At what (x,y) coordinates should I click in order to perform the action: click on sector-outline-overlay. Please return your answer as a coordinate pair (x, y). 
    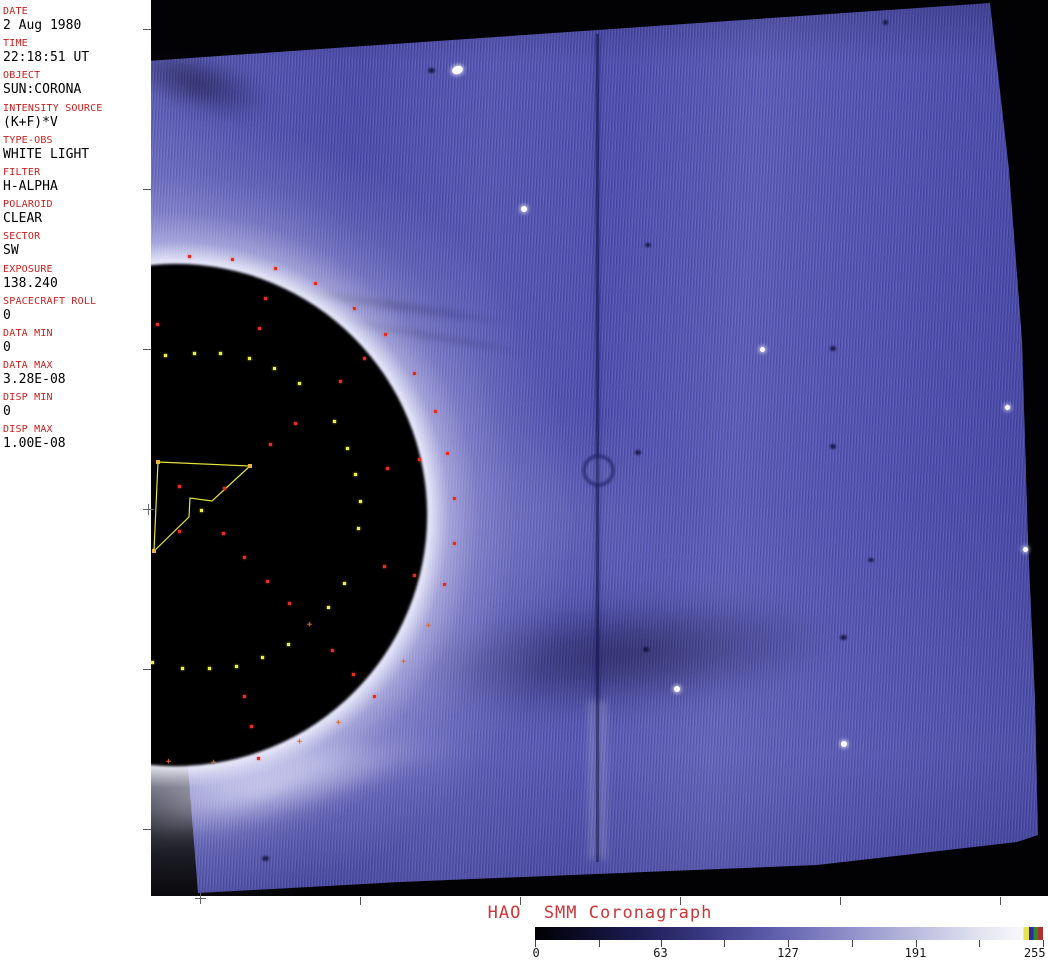
    Looking at the image, I should click on (202, 506).